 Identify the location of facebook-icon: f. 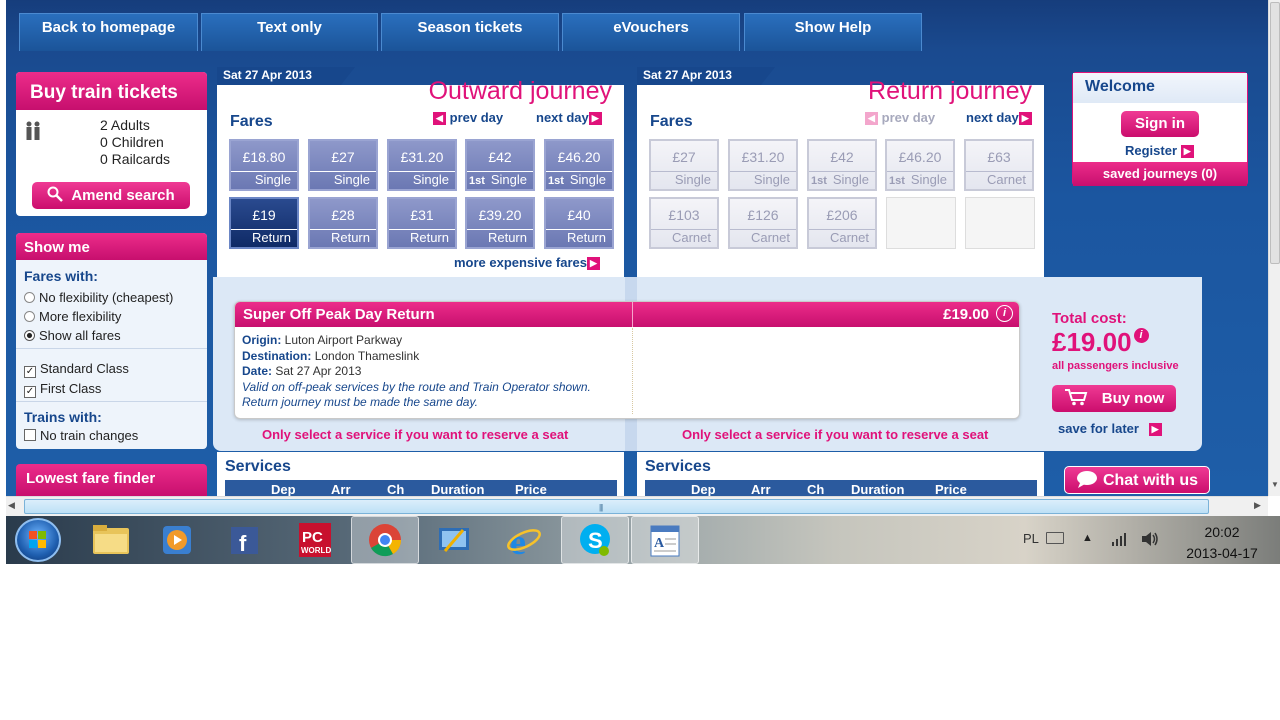
(244, 541).